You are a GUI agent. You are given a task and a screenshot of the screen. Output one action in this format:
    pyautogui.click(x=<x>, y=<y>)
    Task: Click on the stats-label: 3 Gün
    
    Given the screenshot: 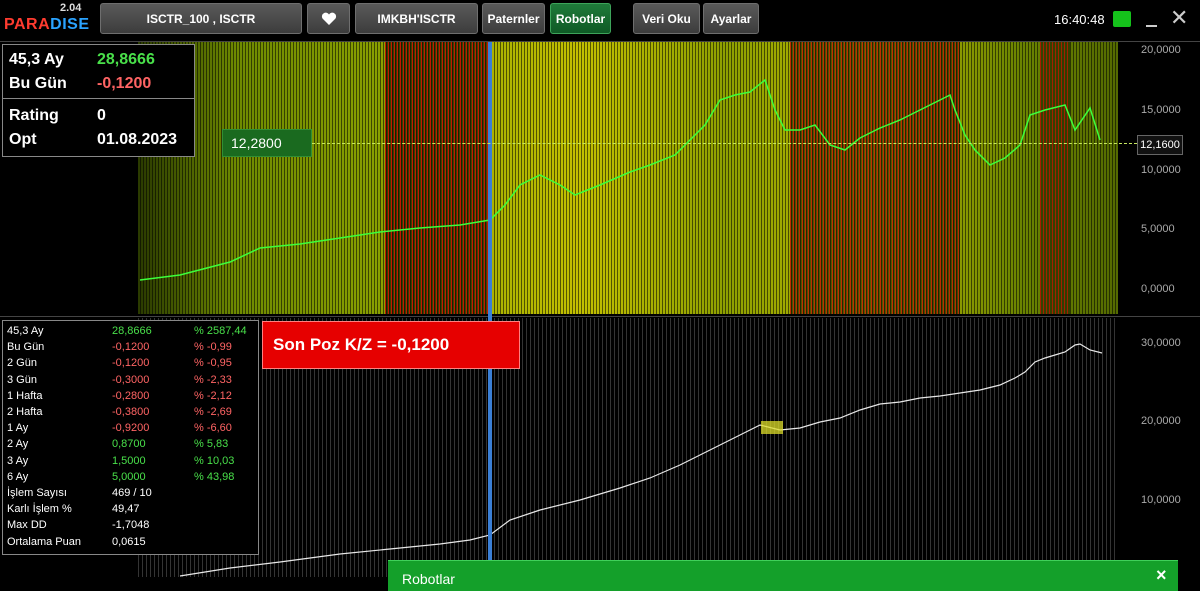 What is the action you would take?
    pyautogui.click(x=22, y=379)
    